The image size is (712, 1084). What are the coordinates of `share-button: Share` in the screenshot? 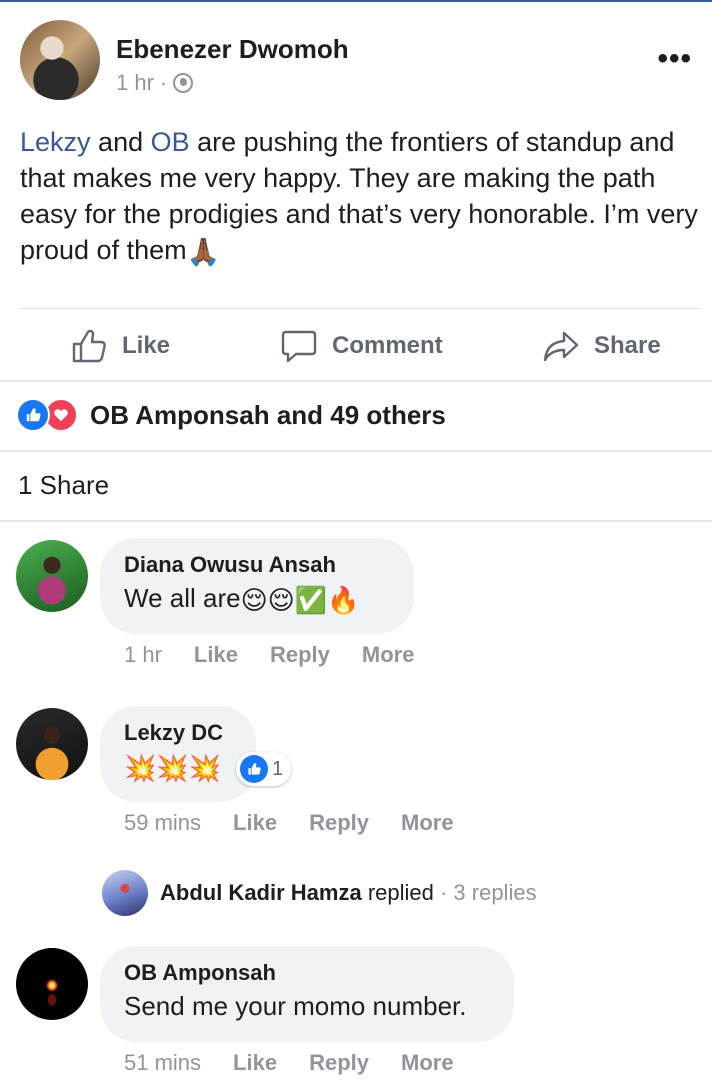 It's located at (601, 346).